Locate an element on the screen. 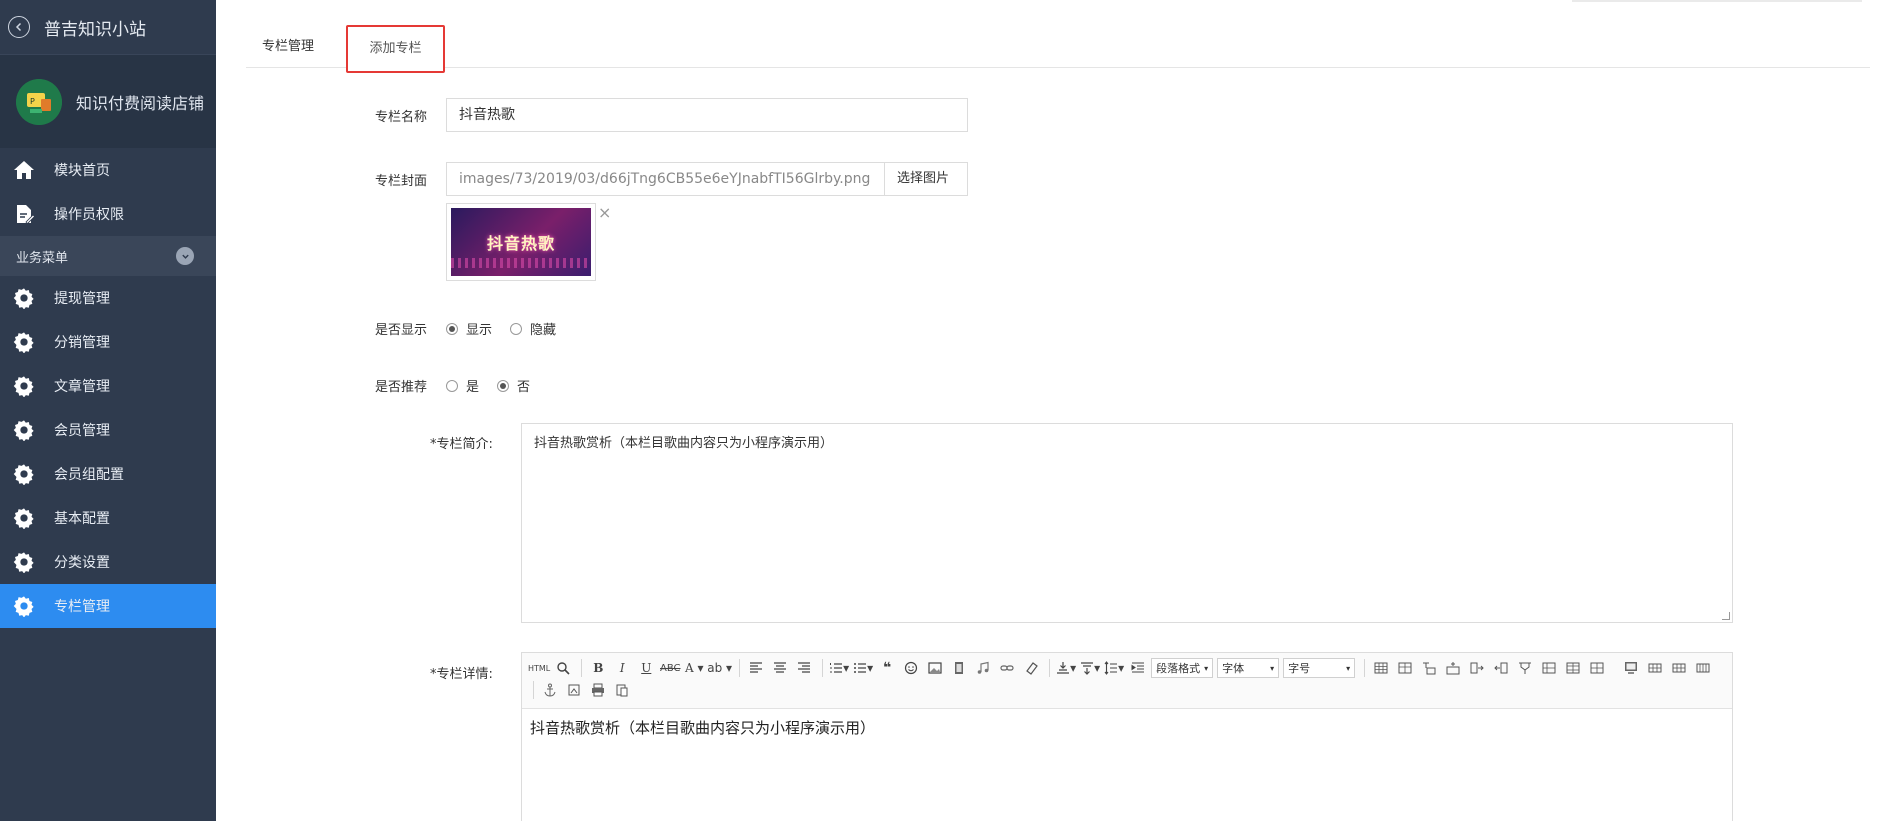 This screenshot has width=1892, height=821. delete-table-icon is located at coordinates (1703, 668).